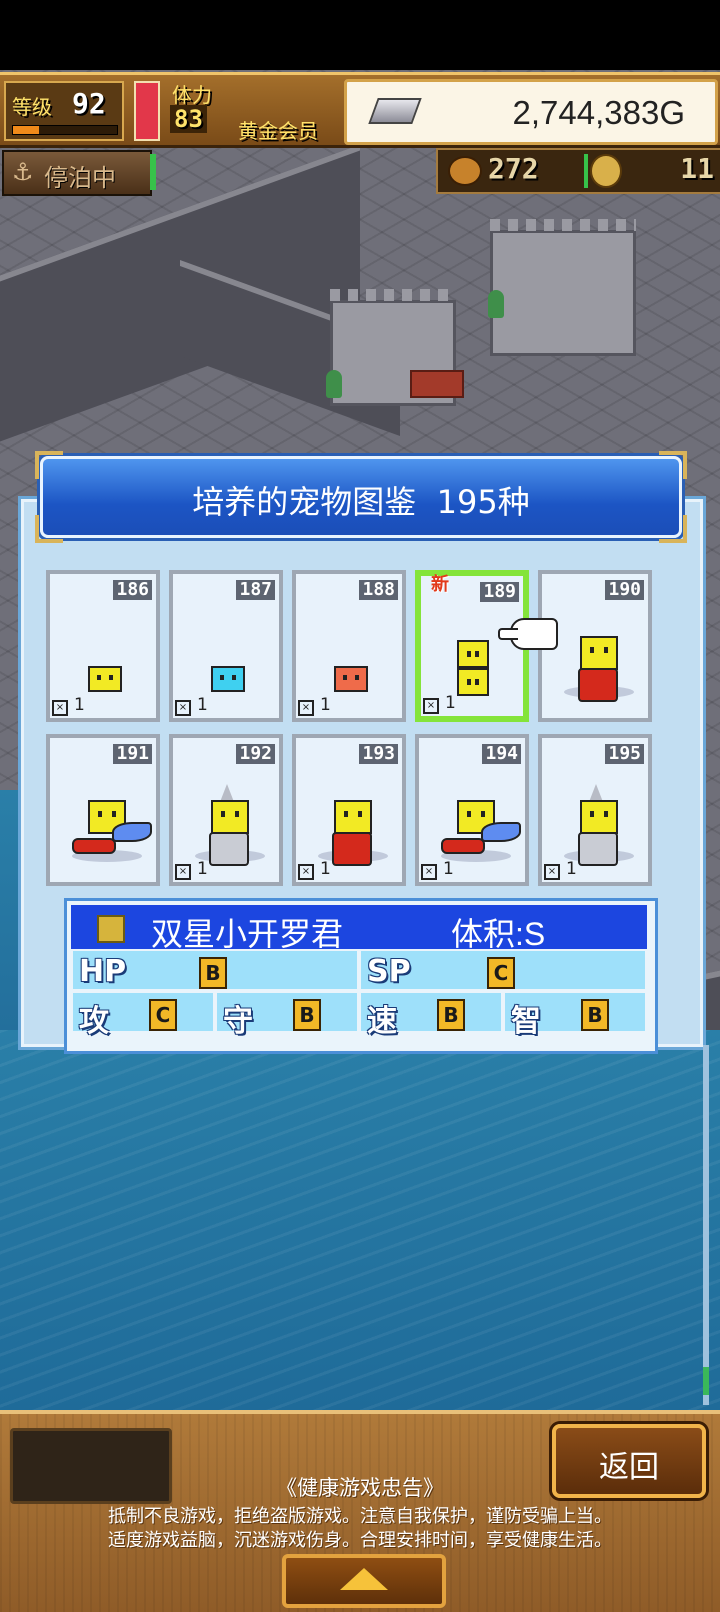  What do you see at coordinates (586, 171) in the screenshot?
I see `resource-divider` at bounding box center [586, 171].